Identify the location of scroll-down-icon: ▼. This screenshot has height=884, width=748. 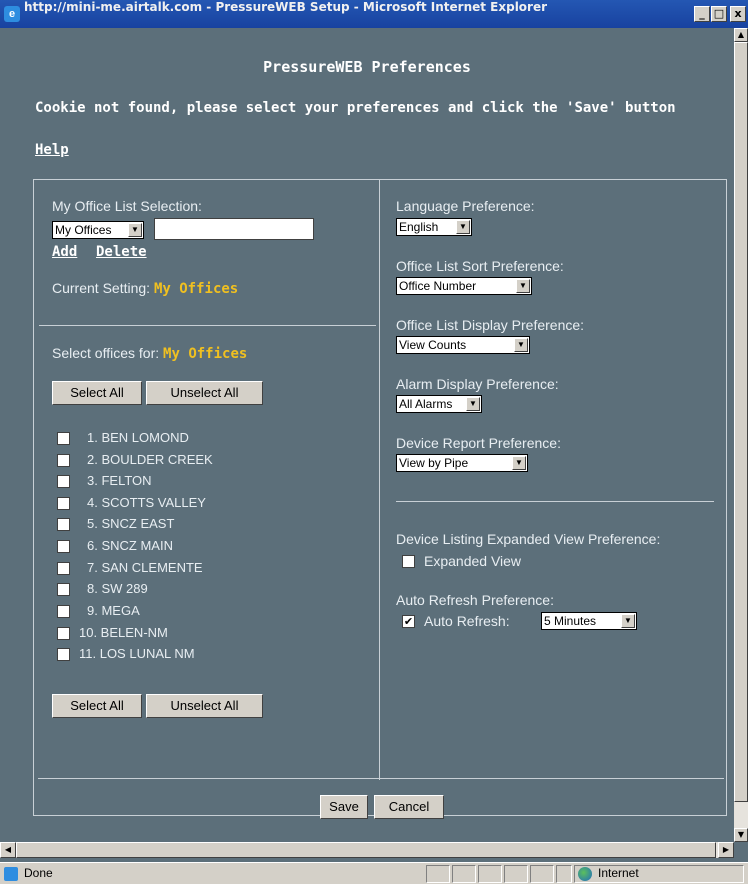
(741, 835).